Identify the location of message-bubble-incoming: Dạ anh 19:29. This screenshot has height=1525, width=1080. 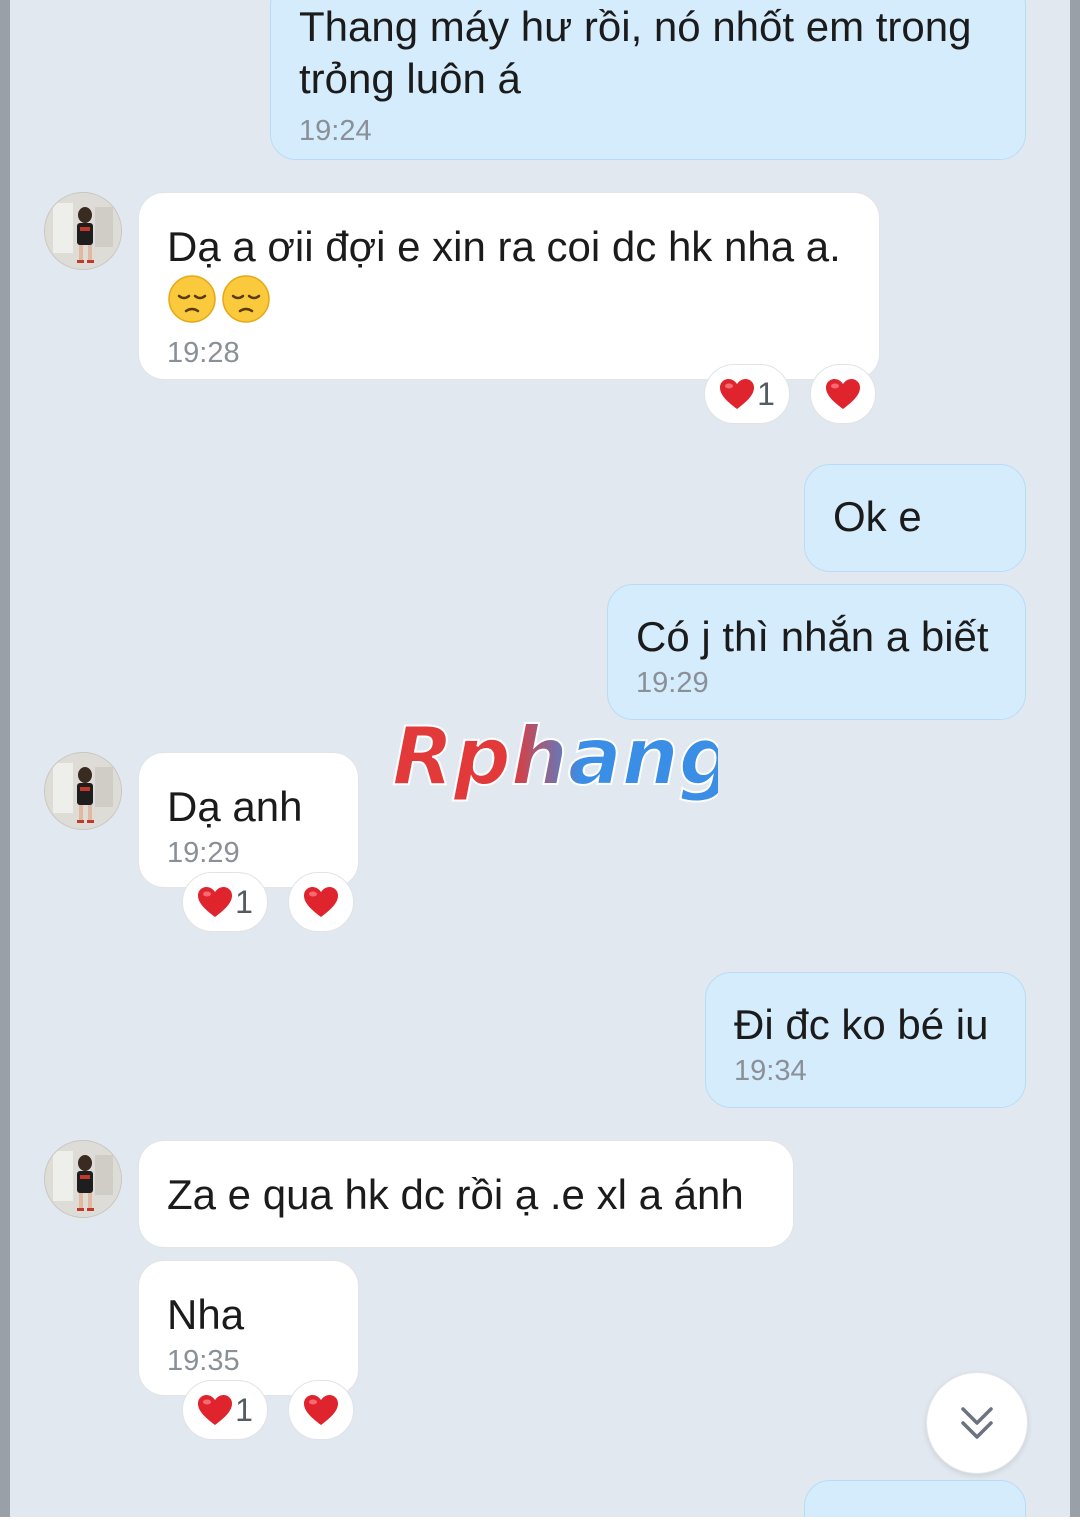
(248, 820).